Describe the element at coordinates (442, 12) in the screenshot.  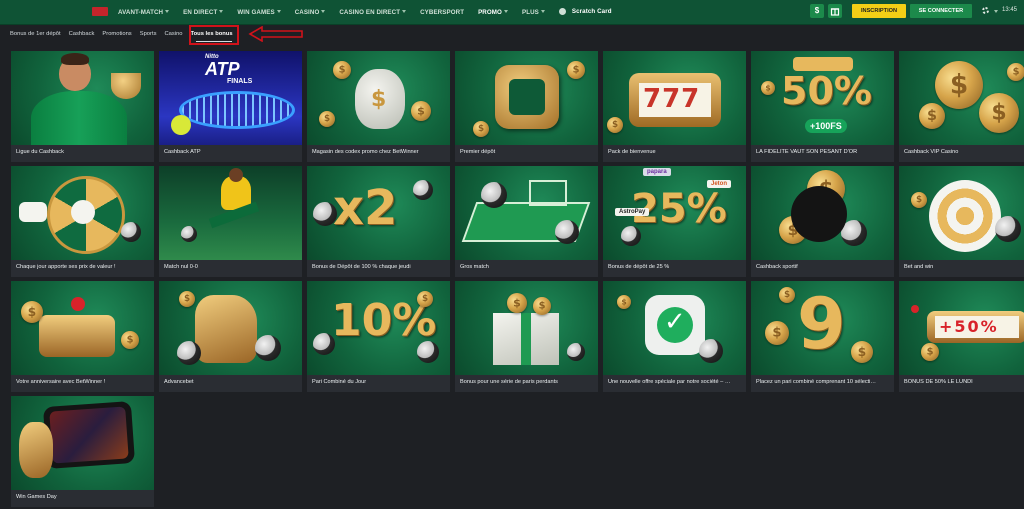
I see `nav-item-cybersport: CYBERSPORT` at that location.